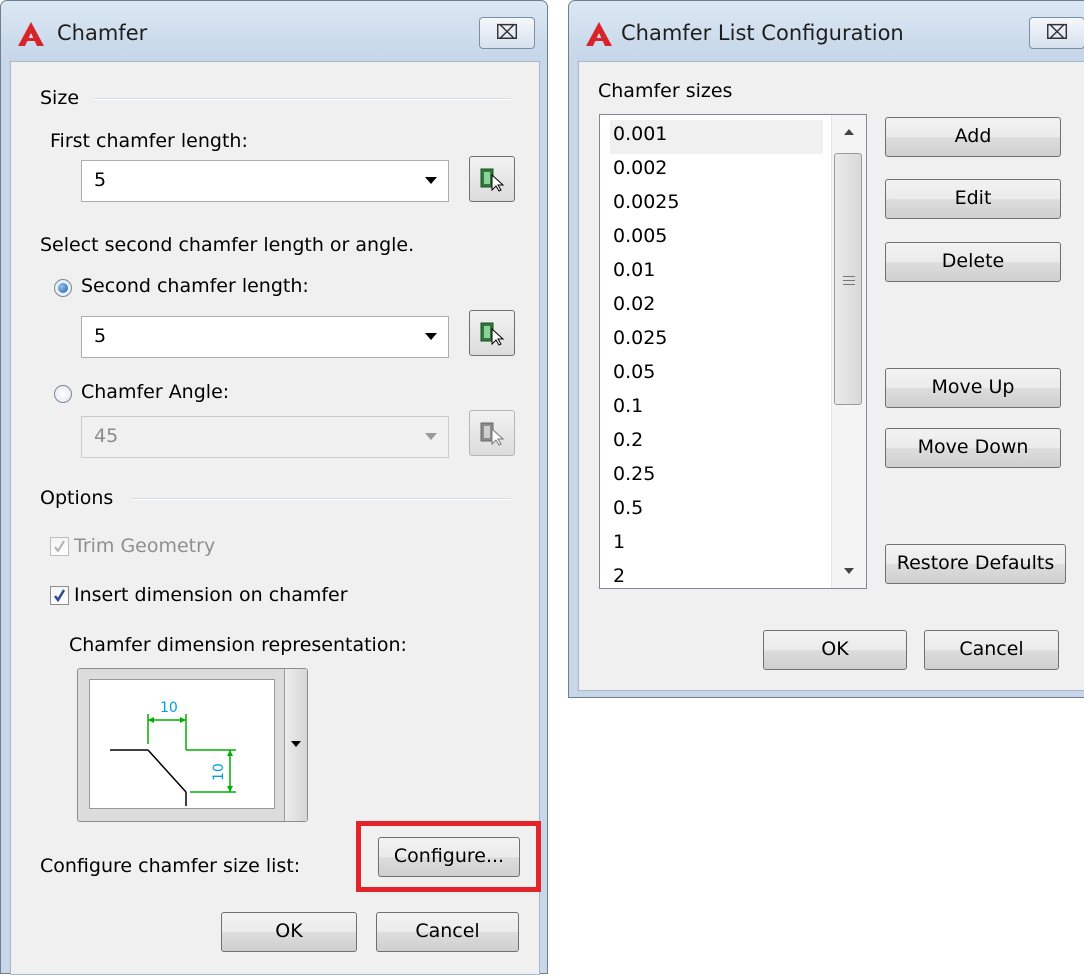 The height and width of the screenshot is (975, 1084). I want to click on delete-button: Delete, so click(973, 262).